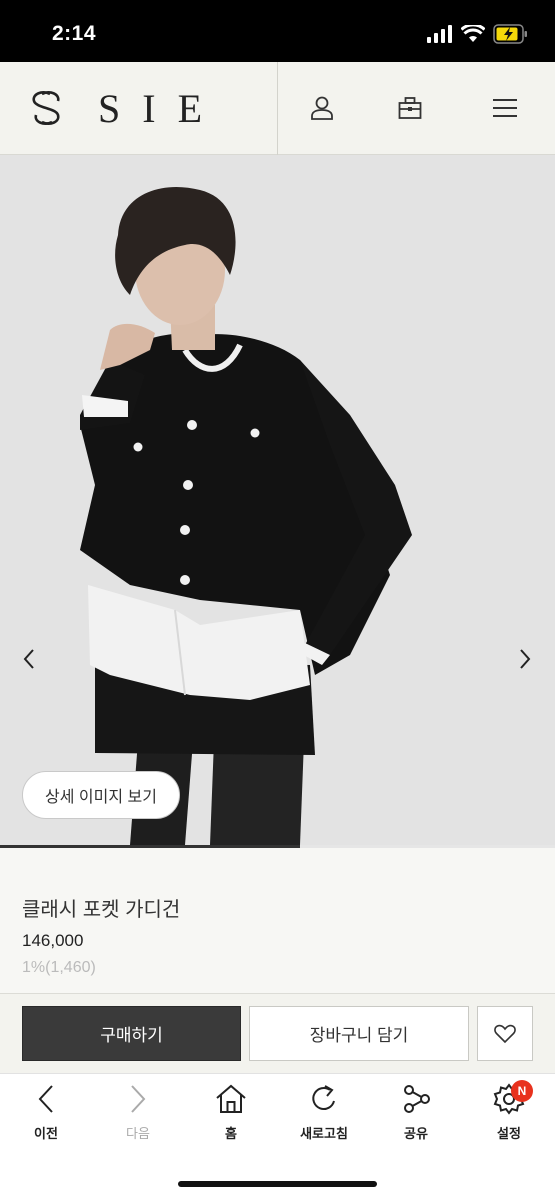 The width and height of the screenshot is (555, 1200). I want to click on battery-charging-icon, so click(510, 34).